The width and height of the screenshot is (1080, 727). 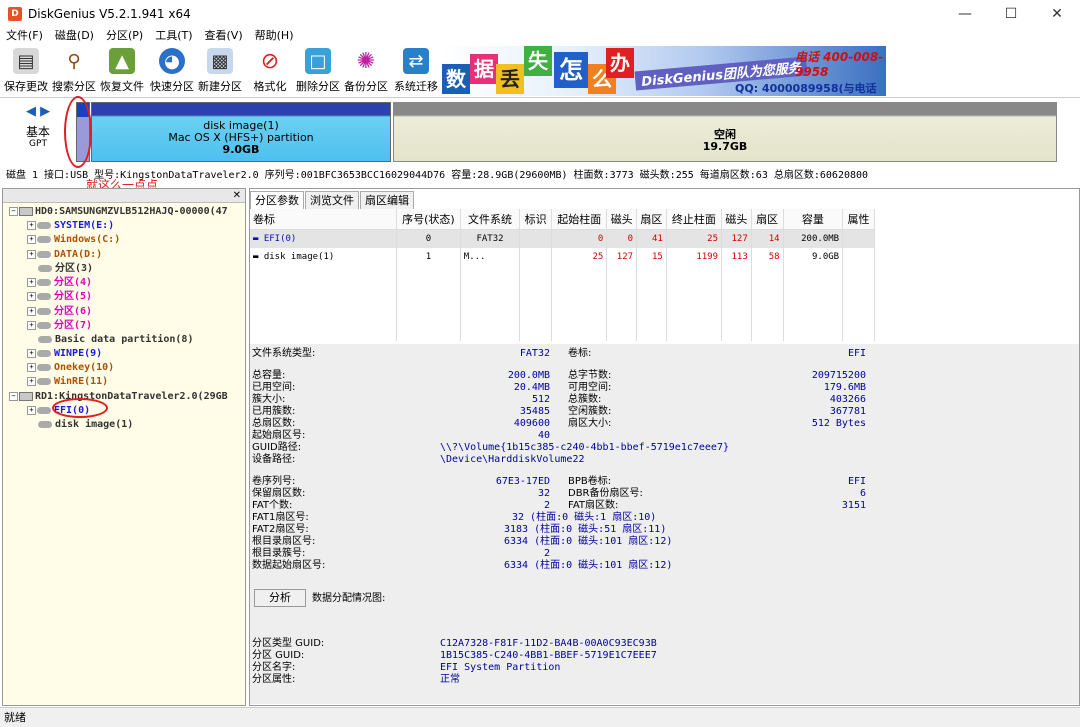 What do you see at coordinates (270, 61) in the screenshot?
I see `no-entry-icon: ⊘` at bounding box center [270, 61].